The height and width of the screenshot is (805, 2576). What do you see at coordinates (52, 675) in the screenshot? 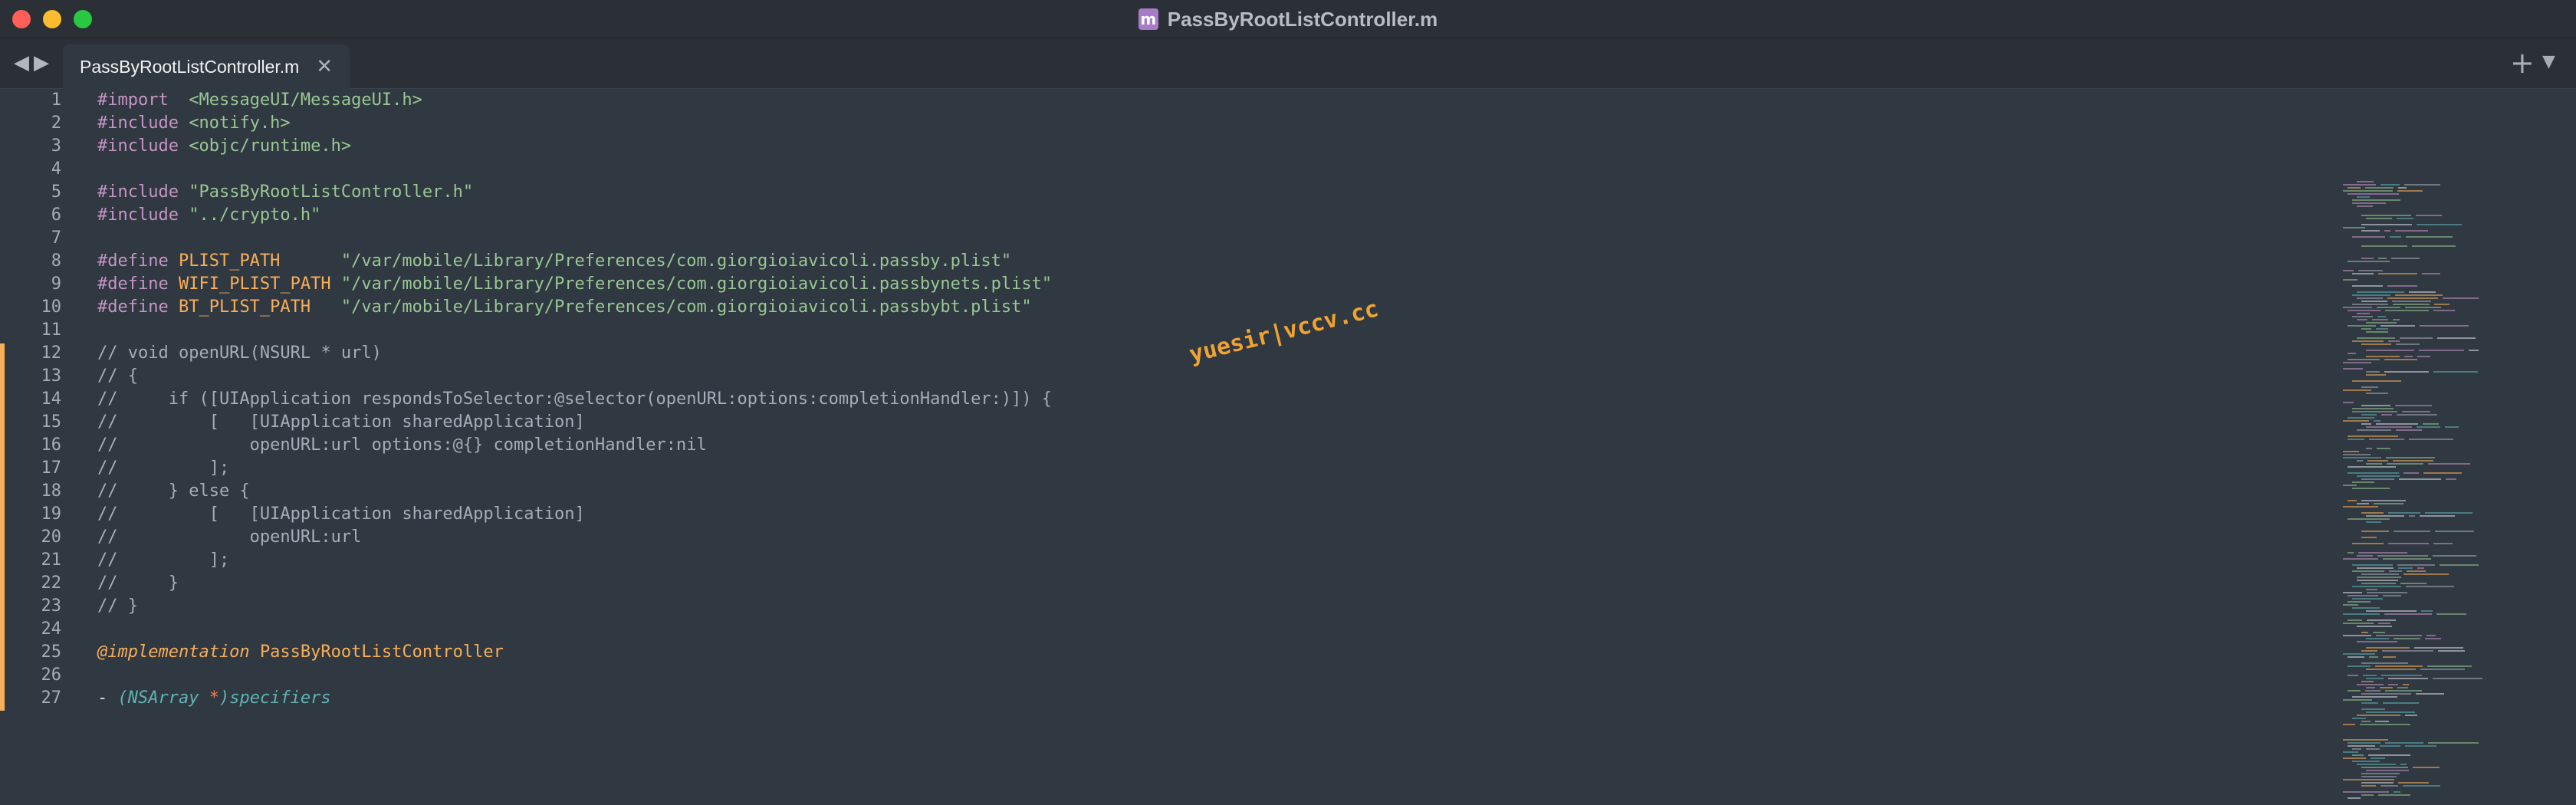
I see `line-number: 26` at bounding box center [52, 675].